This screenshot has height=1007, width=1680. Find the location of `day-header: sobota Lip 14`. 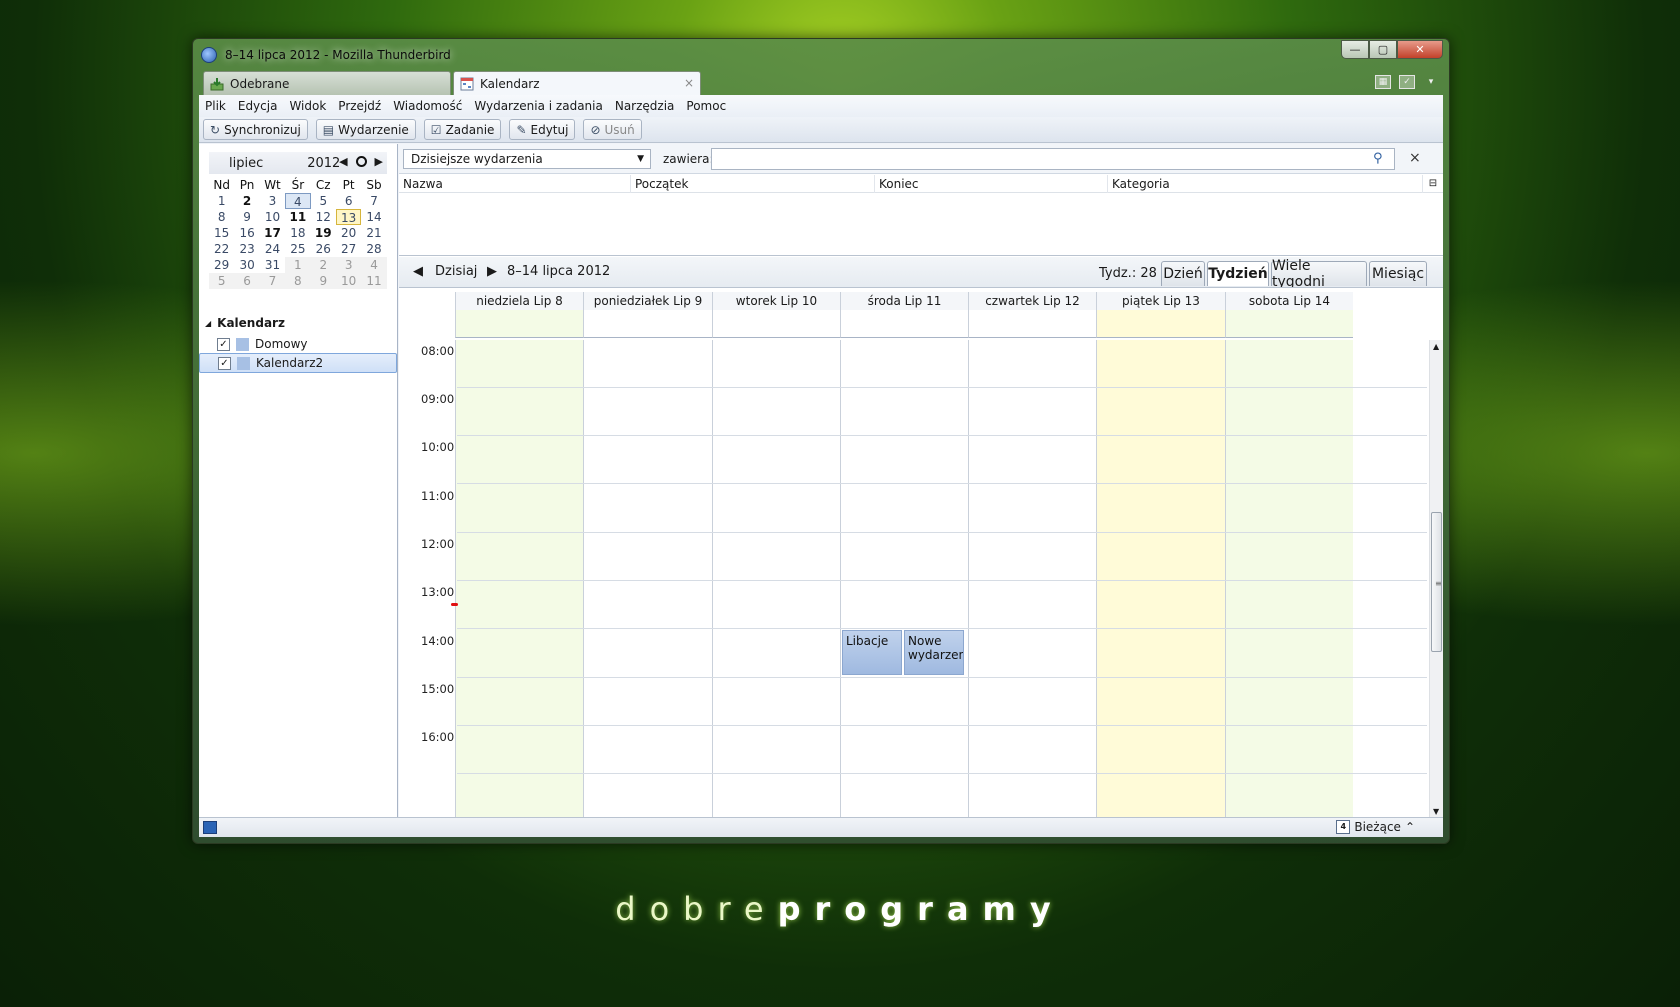

day-header: sobota Lip 14 is located at coordinates (1289, 301).